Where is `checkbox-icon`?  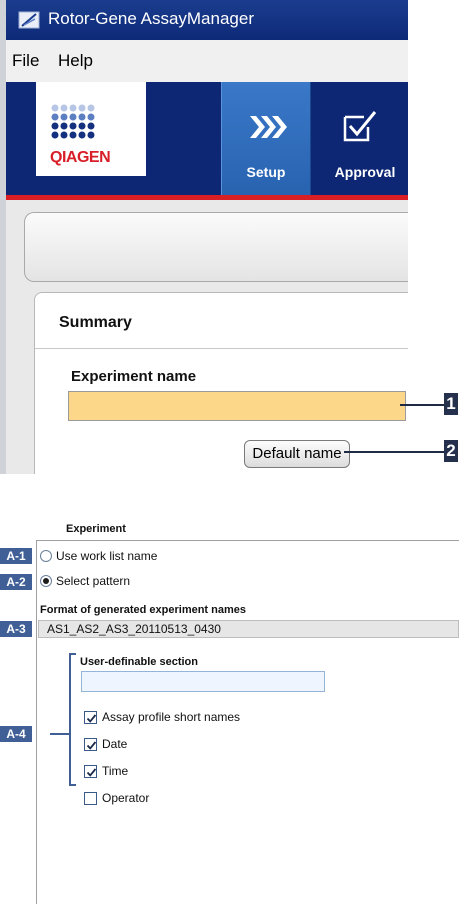
checkbox-icon is located at coordinates (360, 126).